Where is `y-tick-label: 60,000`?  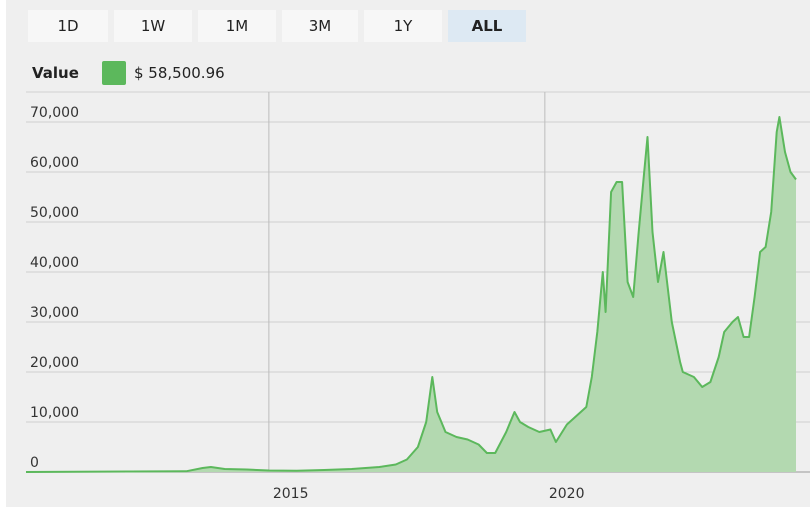
y-tick-label: 60,000 is located at coordinates (54, 163).